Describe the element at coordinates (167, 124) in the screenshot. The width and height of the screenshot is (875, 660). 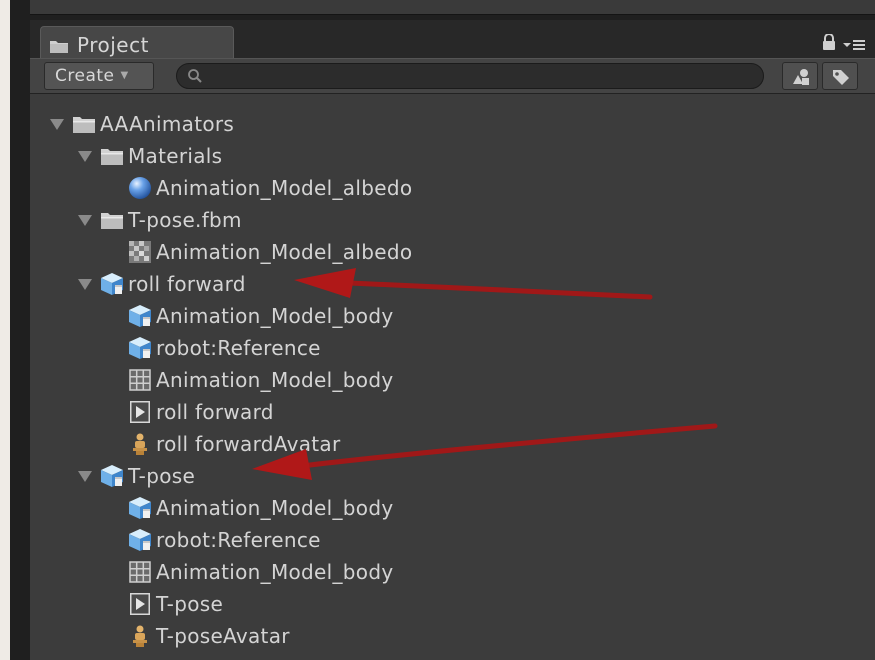
I see `tree-item-label: AAAnimators` at that location.